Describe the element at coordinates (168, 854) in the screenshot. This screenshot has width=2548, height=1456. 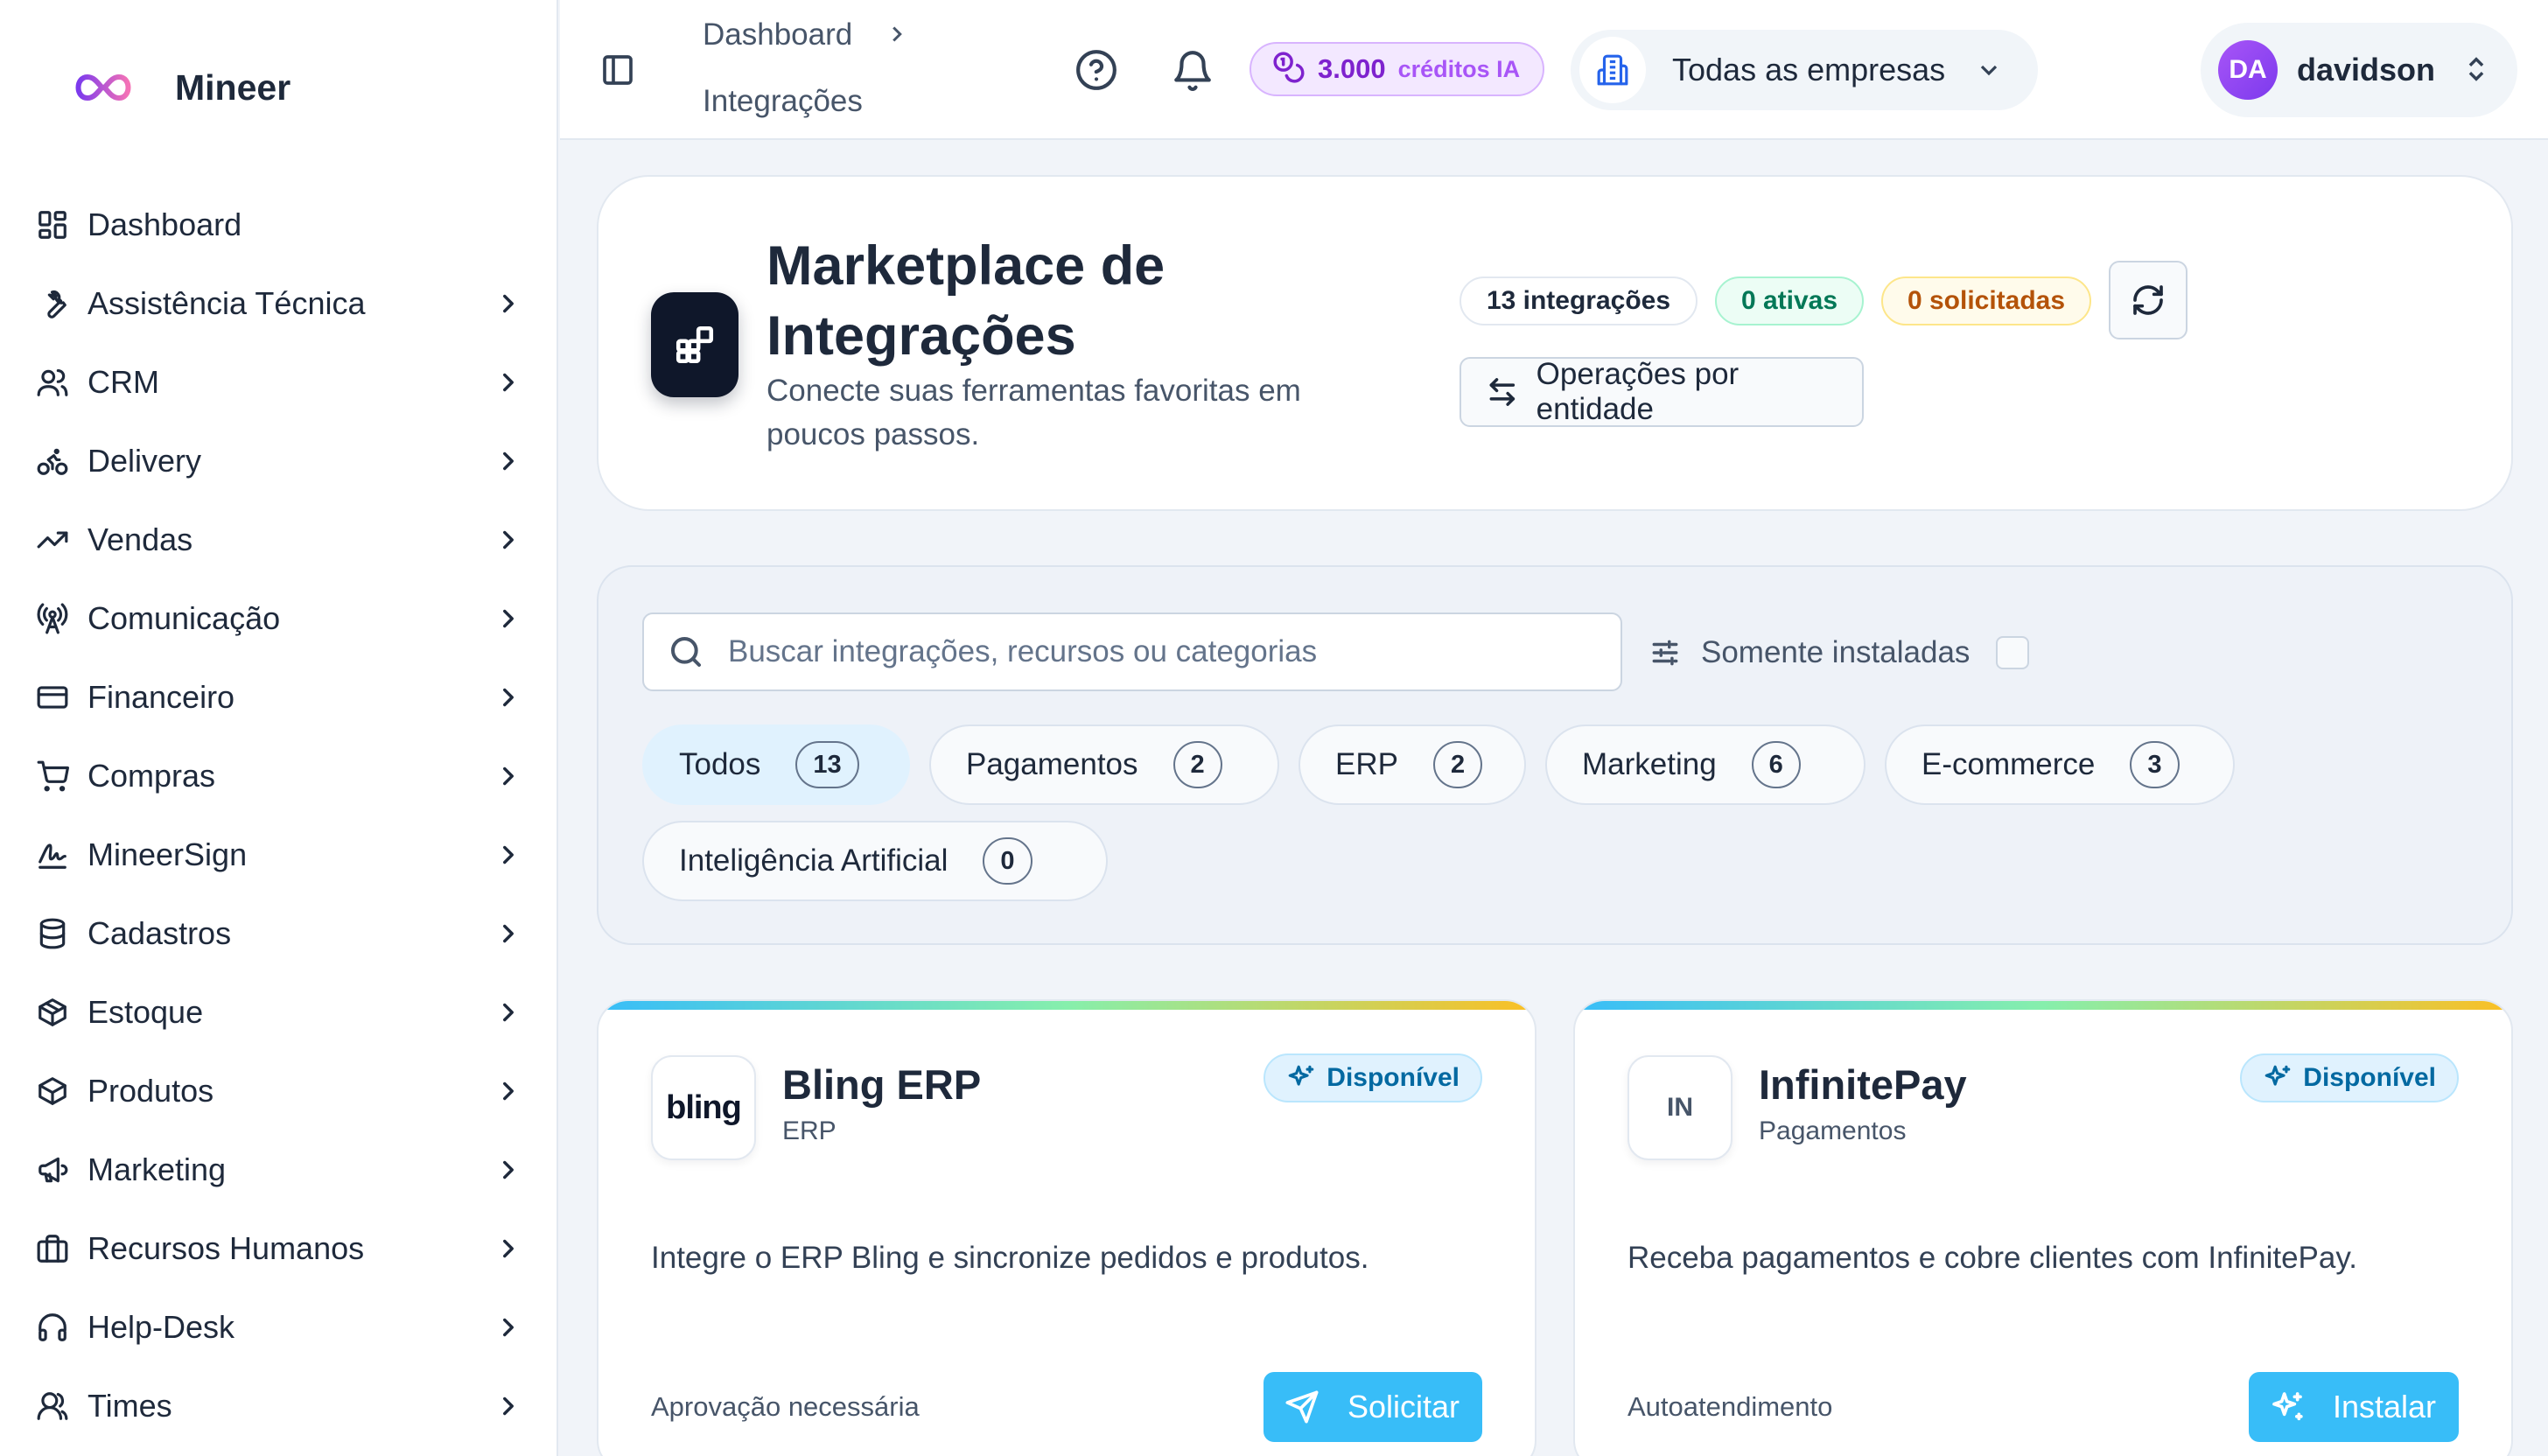
I see `sidebar-item-label: MineerSign` at that location.